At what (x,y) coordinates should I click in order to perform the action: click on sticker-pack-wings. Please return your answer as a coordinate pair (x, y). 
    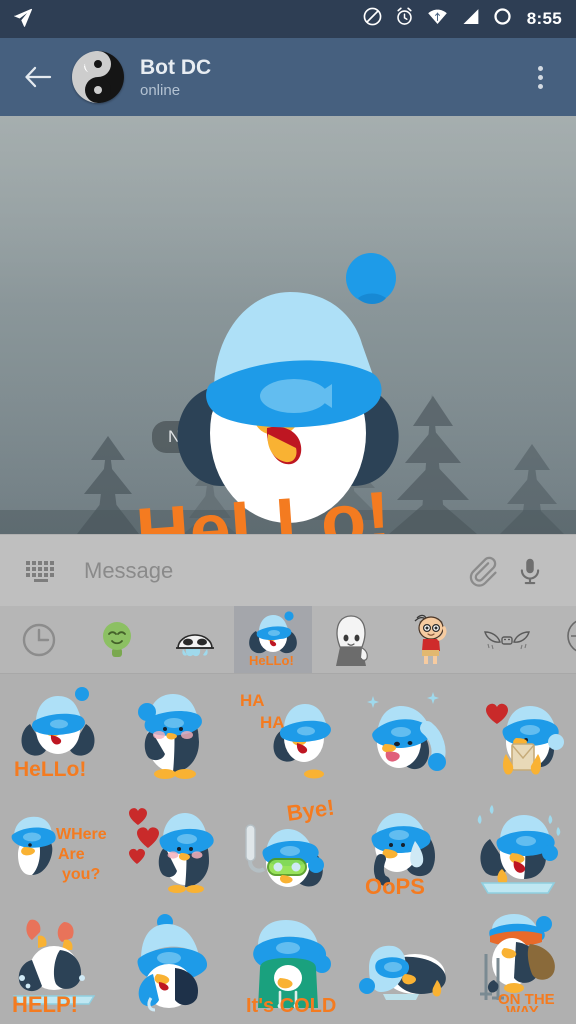
    Looking at the image, I should click on (507, 639).